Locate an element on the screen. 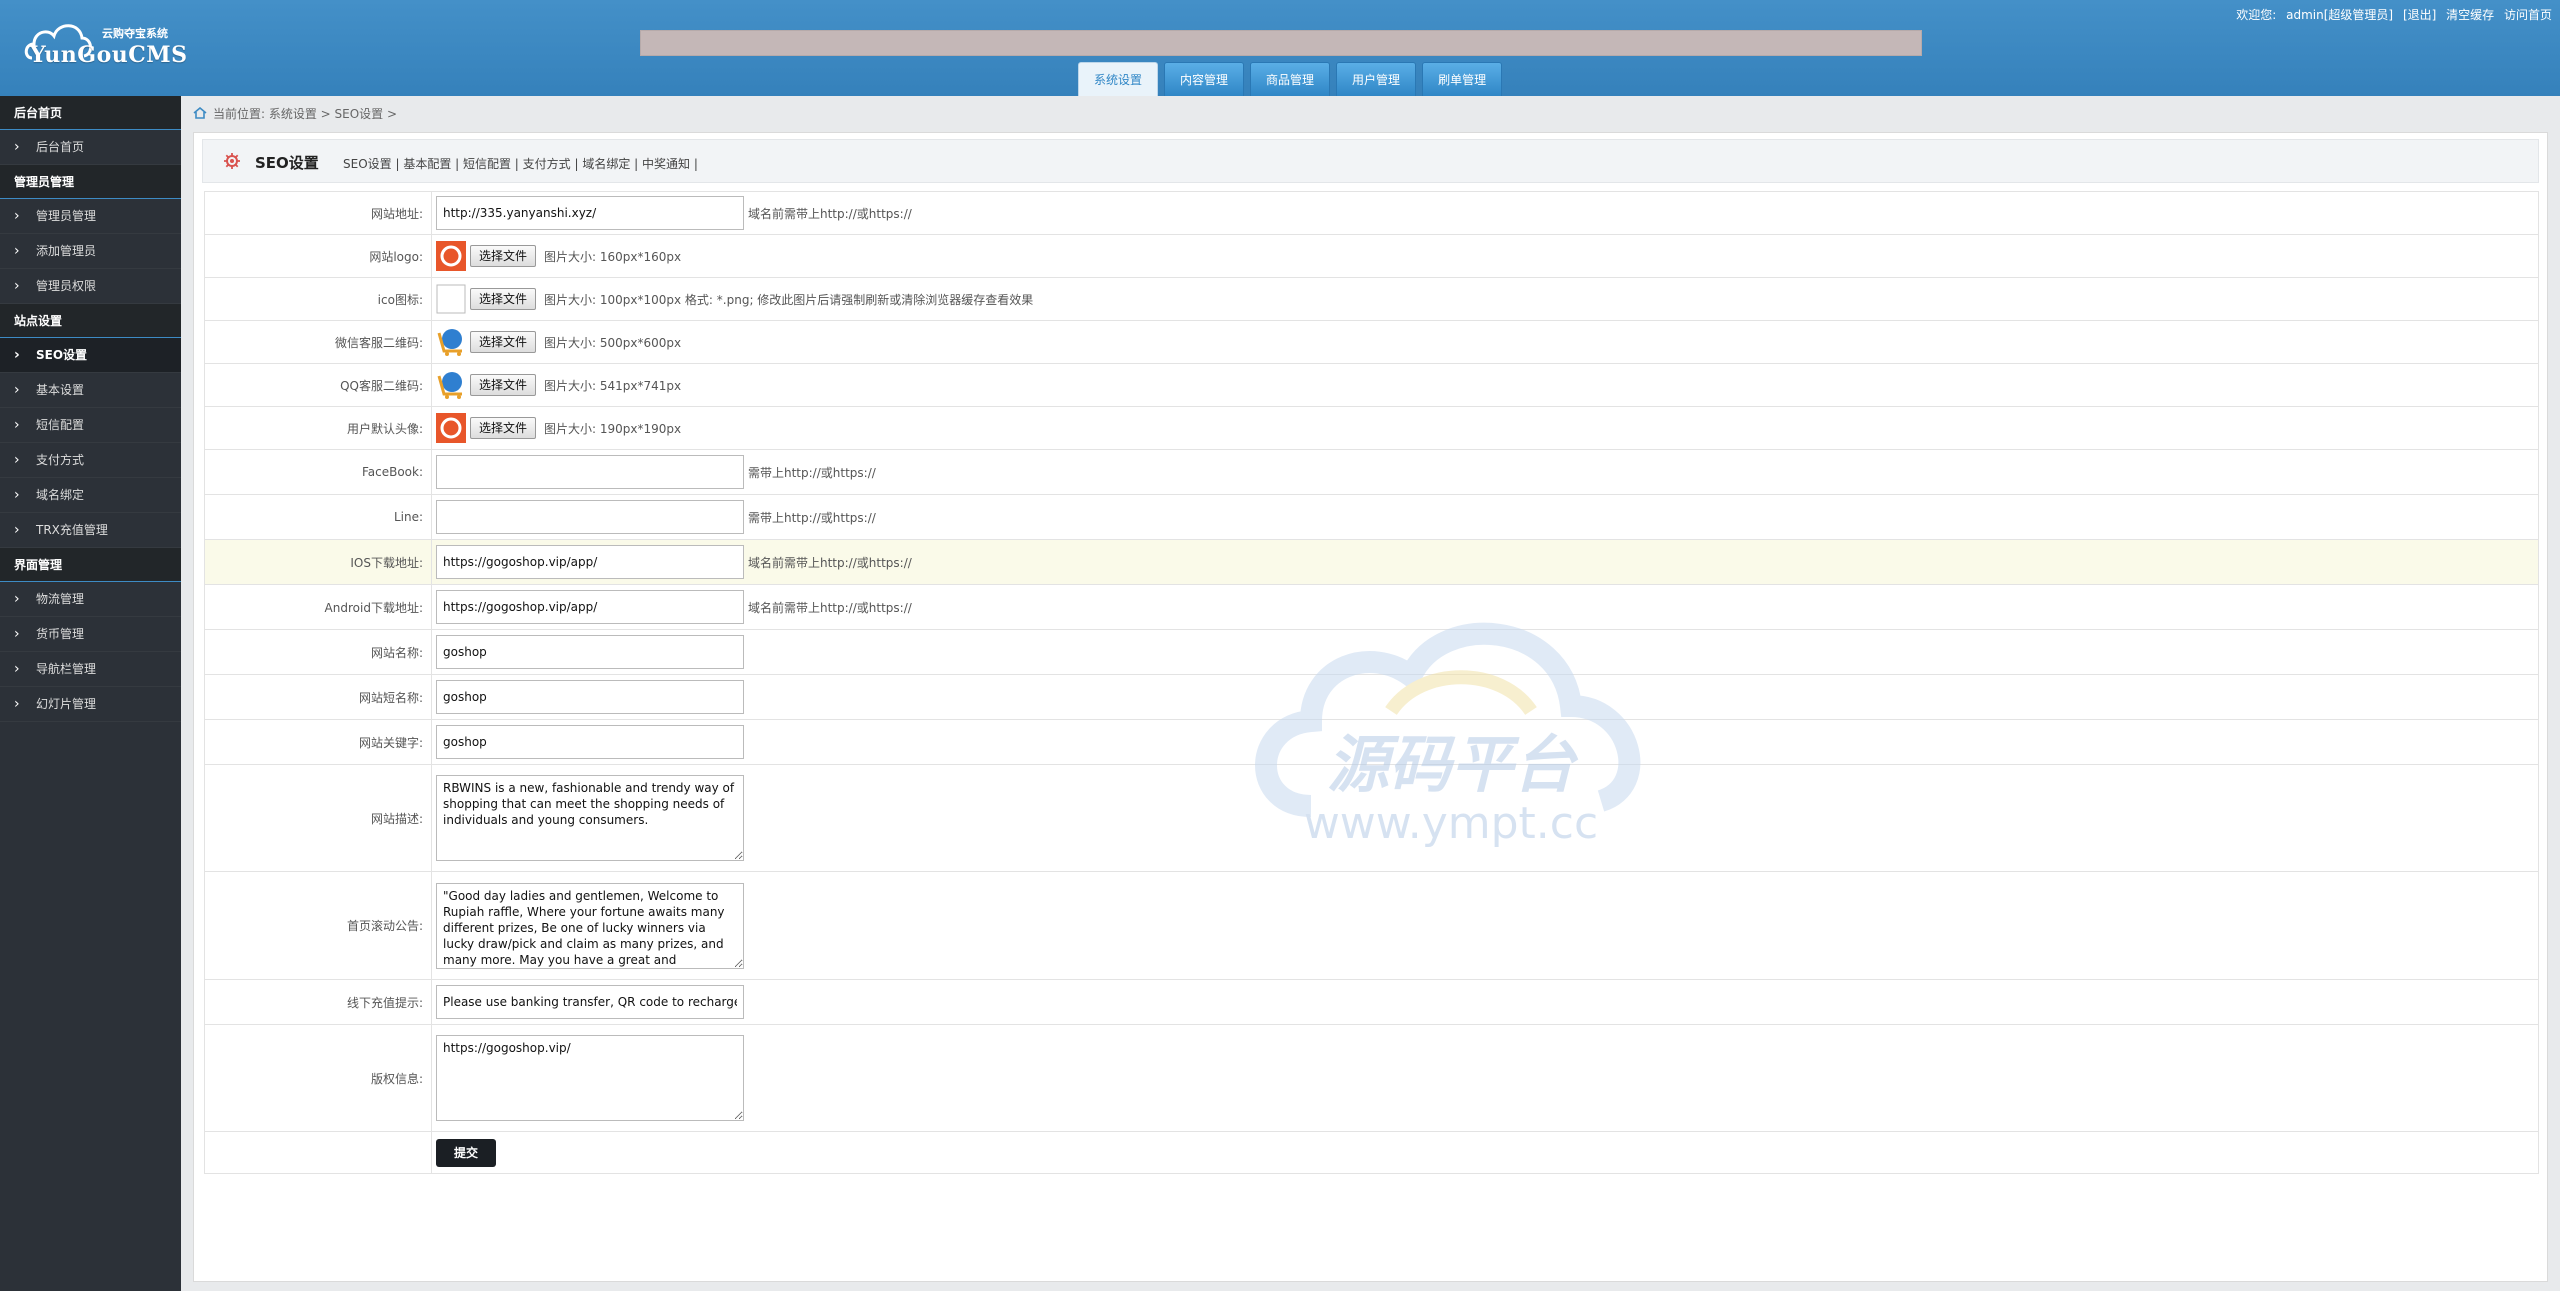  choose-ico-button: 选择文件 is located at coordinates (503, 299).